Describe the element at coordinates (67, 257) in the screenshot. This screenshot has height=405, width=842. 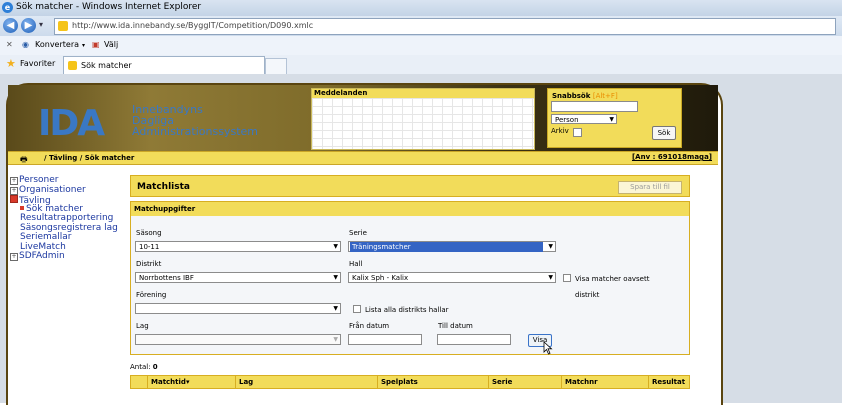
I see `sidebar-item-sdfadmin: + SDFAdmin` at that location.